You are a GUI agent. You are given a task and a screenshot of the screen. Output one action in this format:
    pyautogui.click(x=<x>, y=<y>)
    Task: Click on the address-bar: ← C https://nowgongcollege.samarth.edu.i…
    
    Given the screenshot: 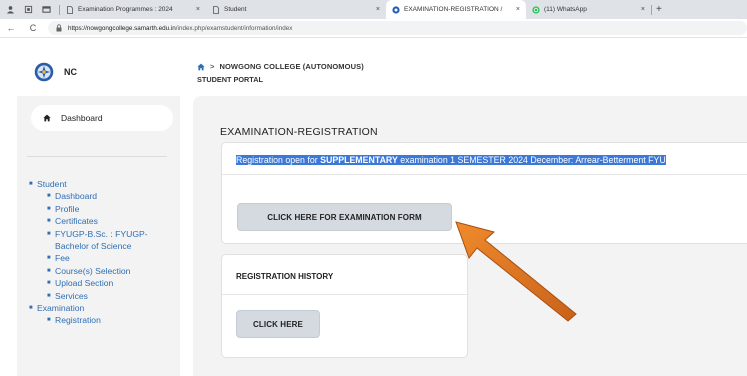 What is the action you would take?
    pyautogui.click(x=373, y=28)
    